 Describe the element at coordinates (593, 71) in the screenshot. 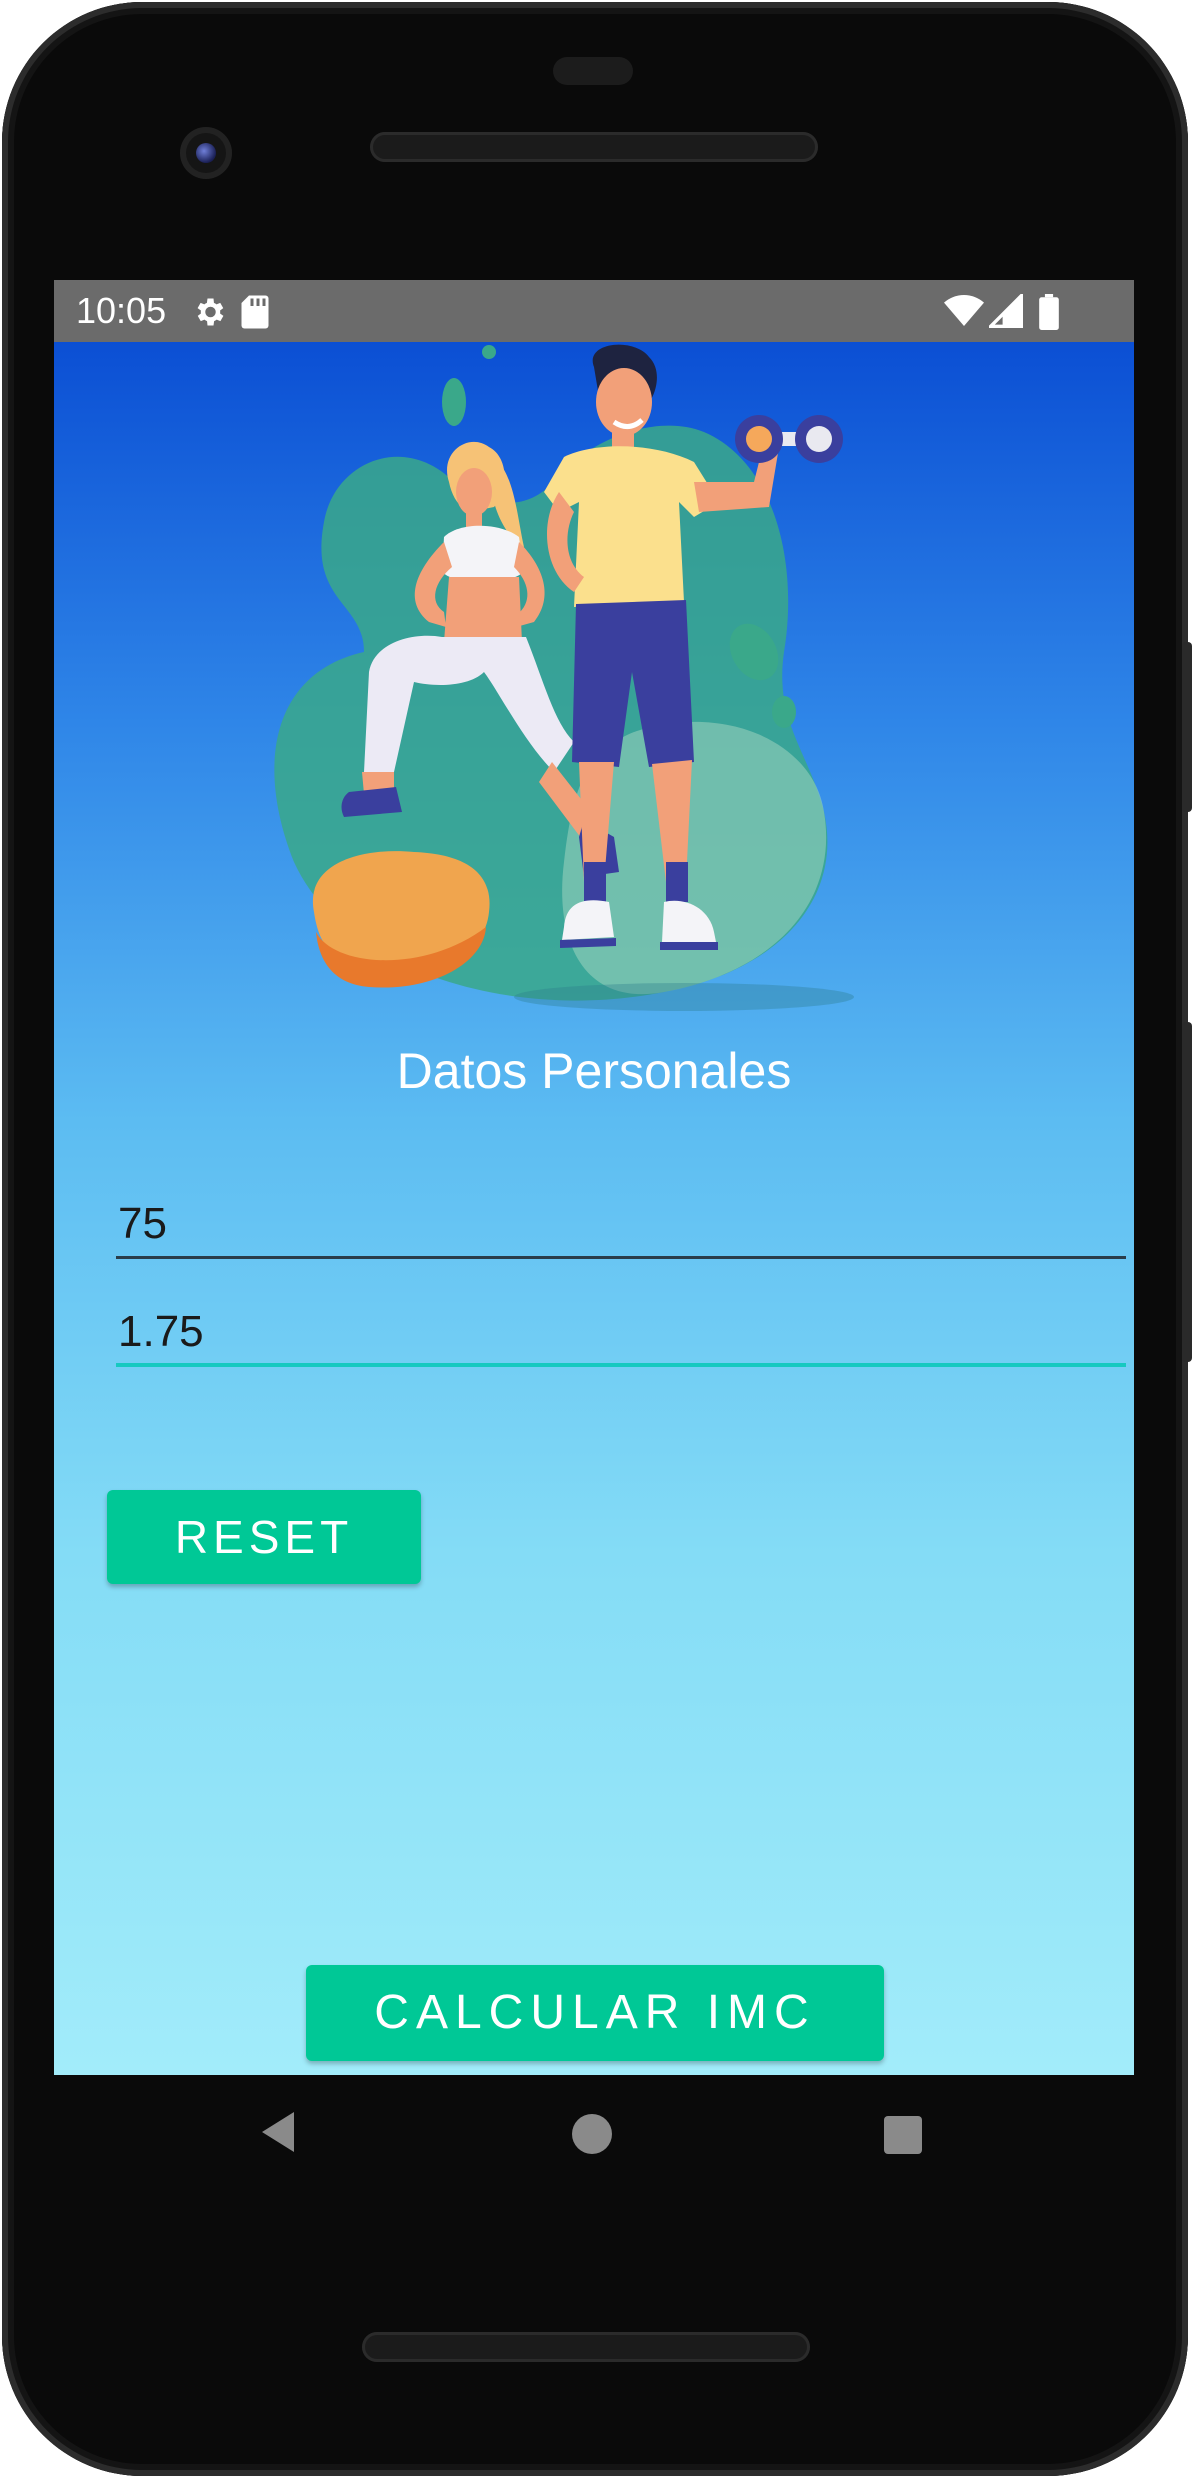

I see `sensor-slot` at that location.